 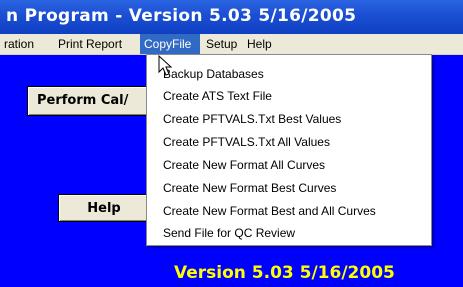 I want to click on help-button: Help, so click(x=104, y=208).